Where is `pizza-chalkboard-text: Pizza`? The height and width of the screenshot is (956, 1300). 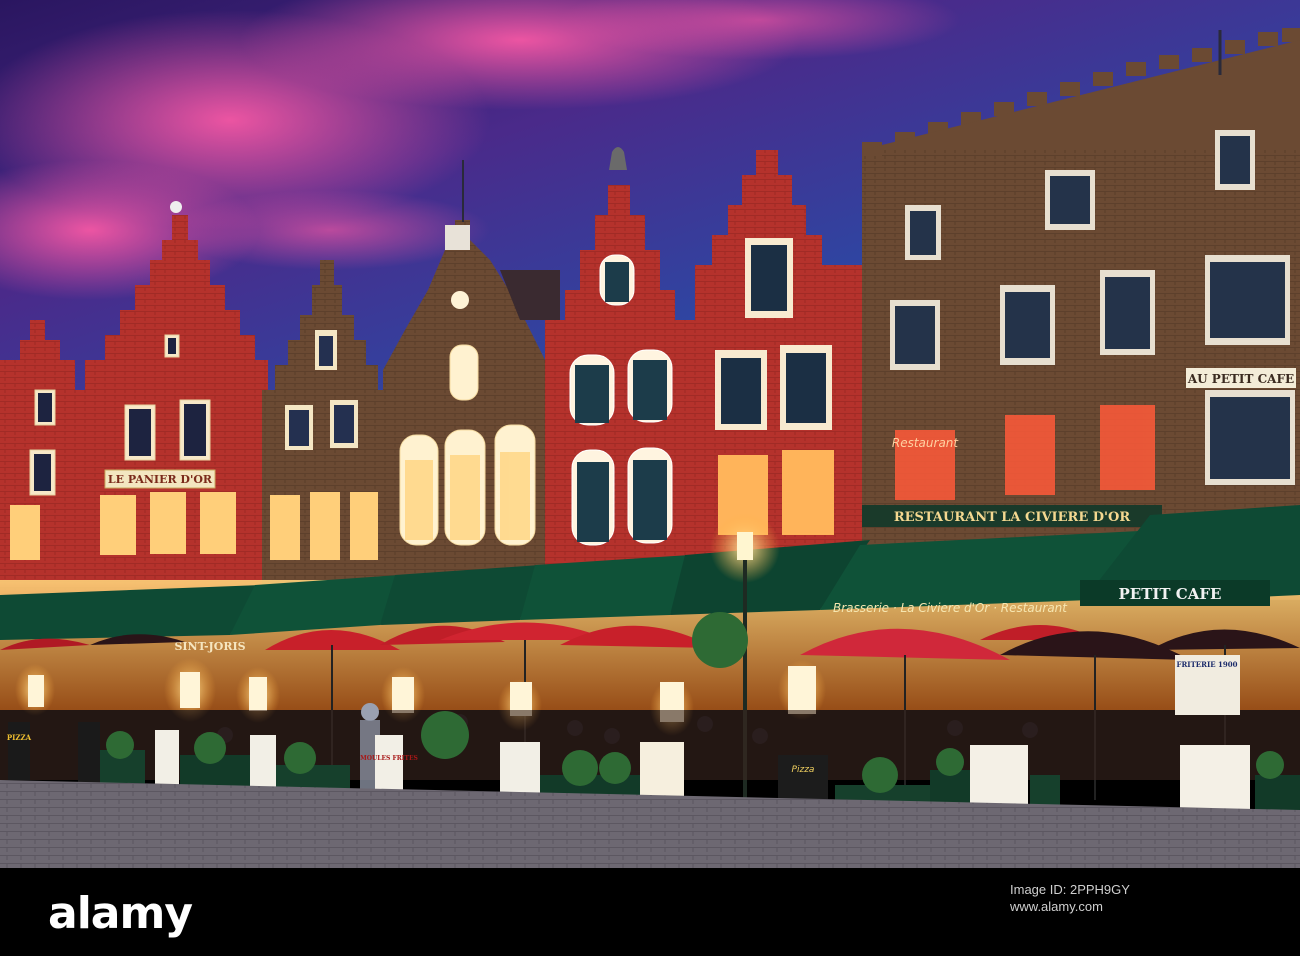
pizza-chalkboard-text: Pizza is located at coordinates (803, 770).